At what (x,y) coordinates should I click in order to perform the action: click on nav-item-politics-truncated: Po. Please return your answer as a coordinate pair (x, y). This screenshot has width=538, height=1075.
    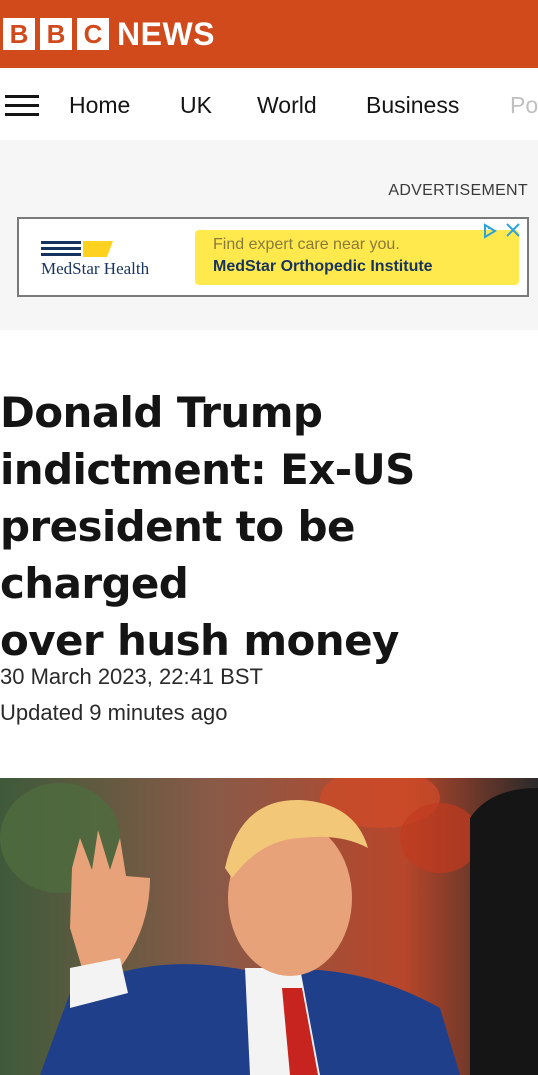
    Looking at the image, I should click on (524, 105).